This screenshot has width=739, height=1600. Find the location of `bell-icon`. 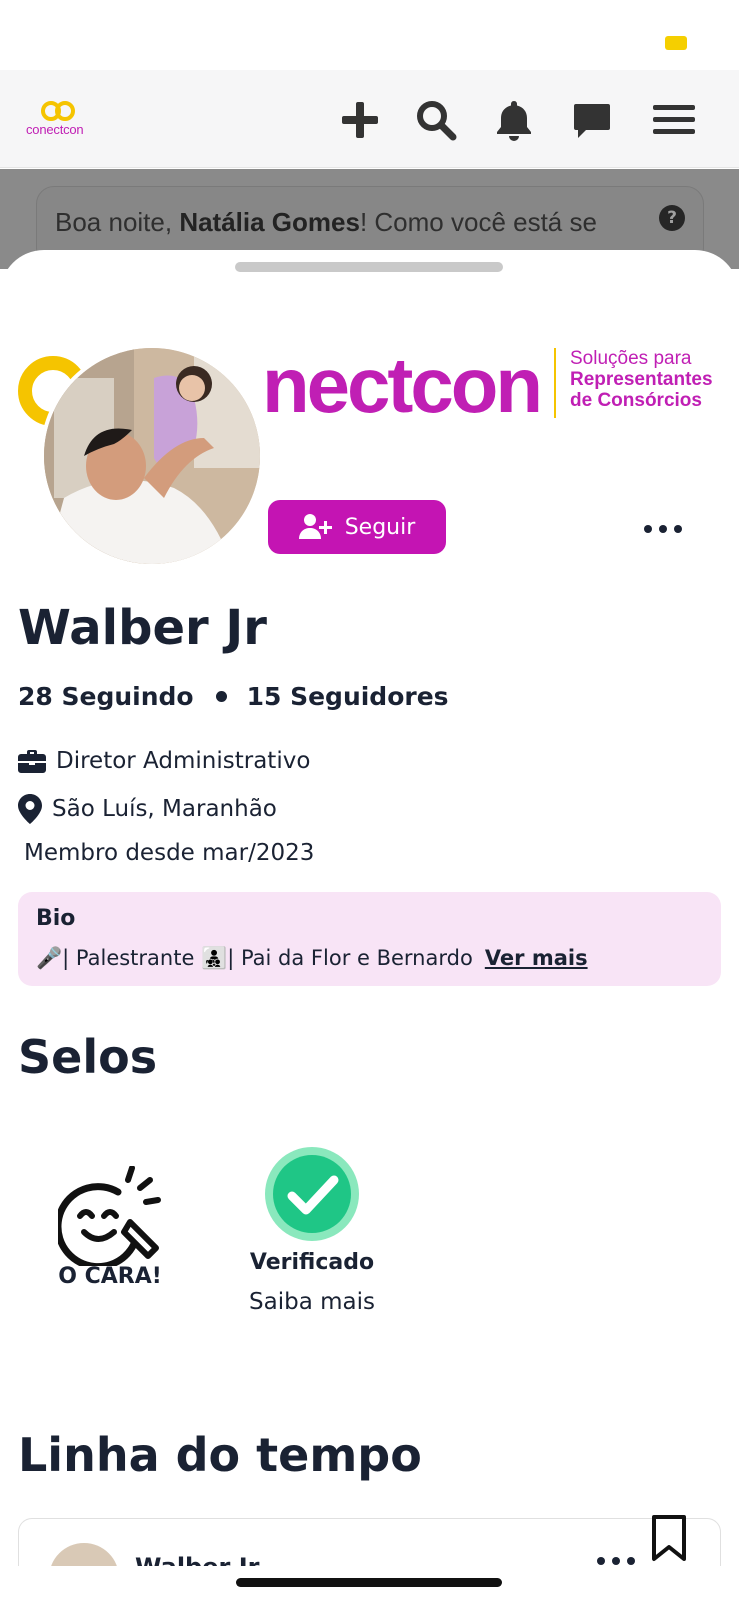

bell-icon is located at coordinates (514, 120).